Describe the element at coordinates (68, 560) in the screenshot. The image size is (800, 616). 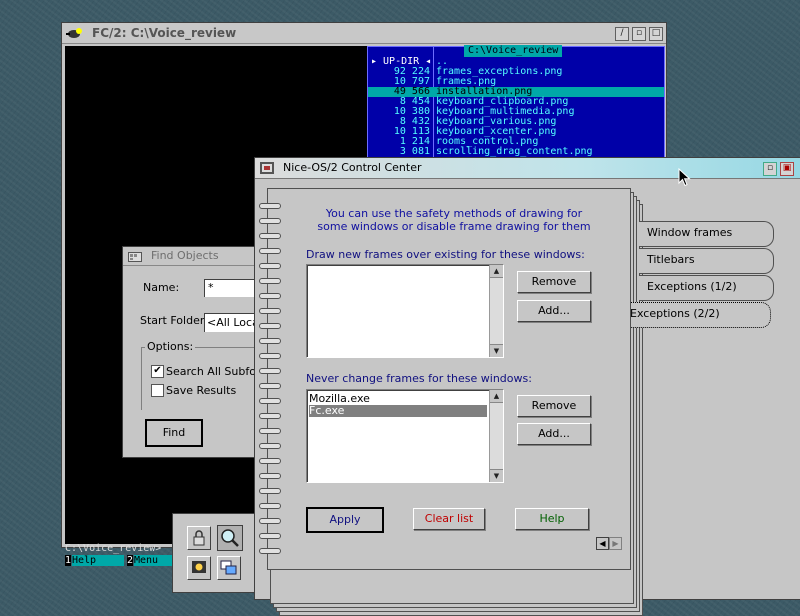
I see `fkey-1-num: 1` at that location.